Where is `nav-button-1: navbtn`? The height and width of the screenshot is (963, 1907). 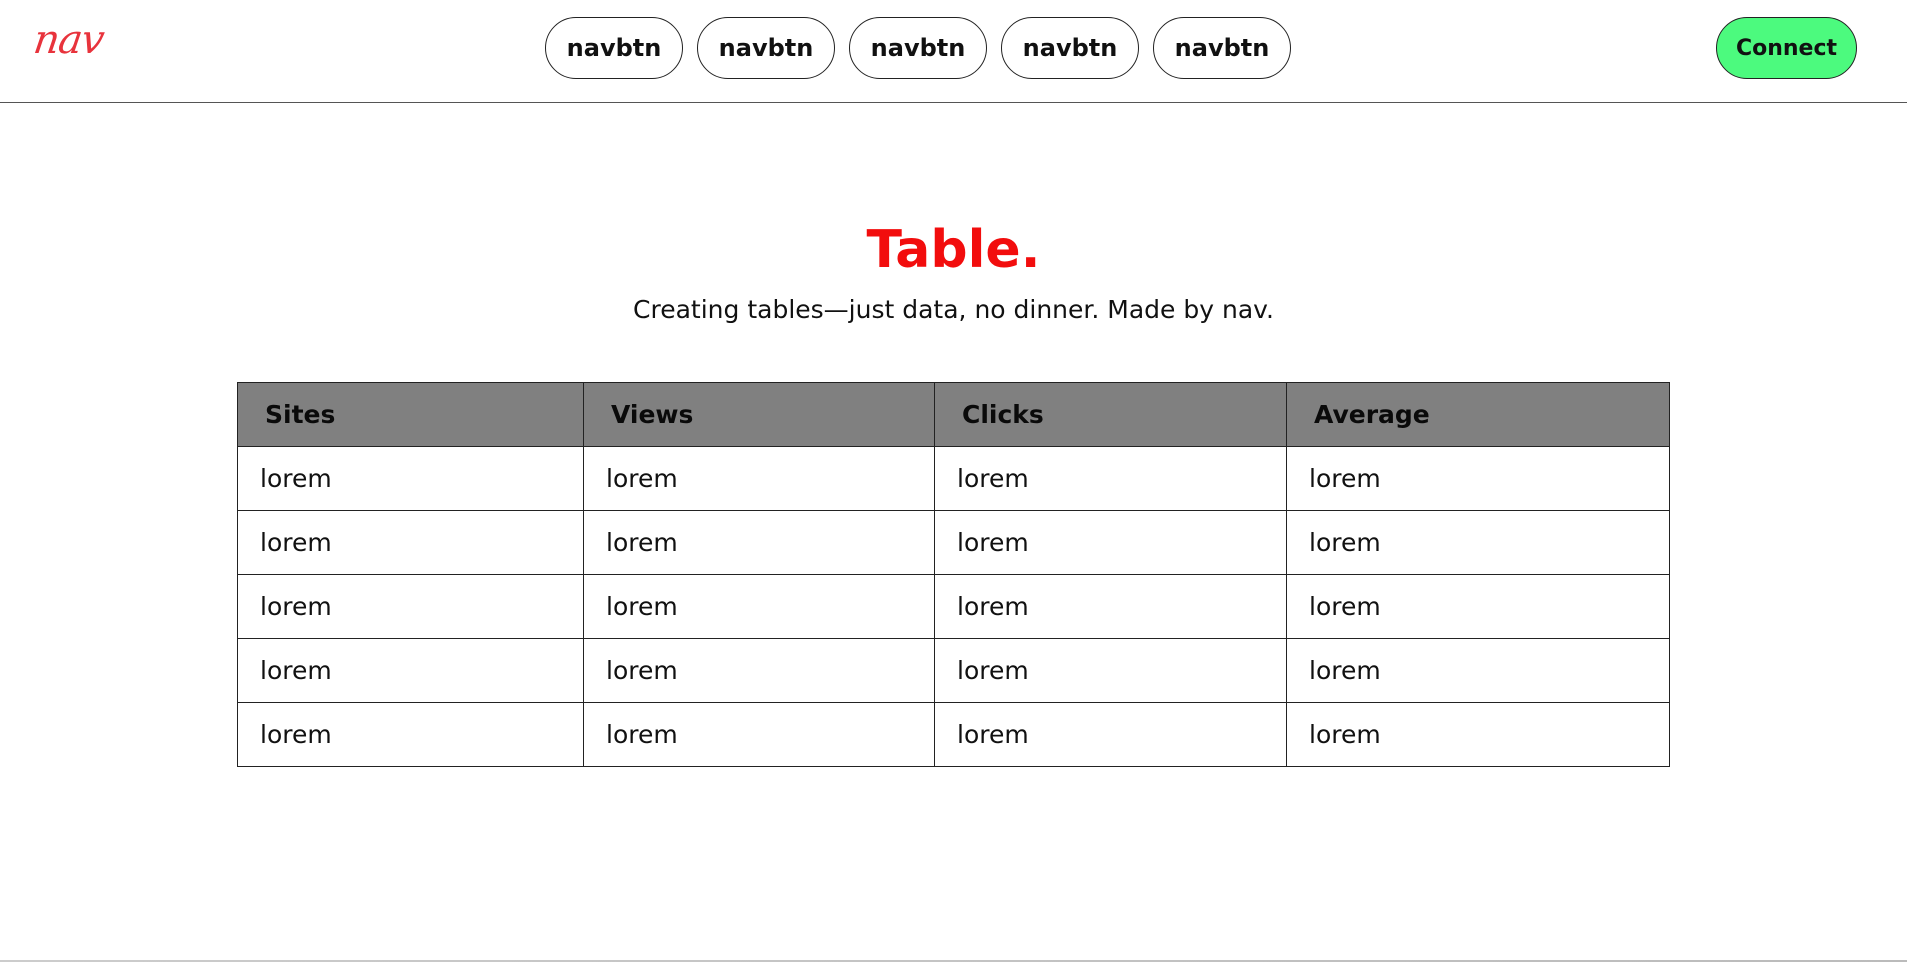
nav-button-1: navbtn is located at coordinates (614, 48).